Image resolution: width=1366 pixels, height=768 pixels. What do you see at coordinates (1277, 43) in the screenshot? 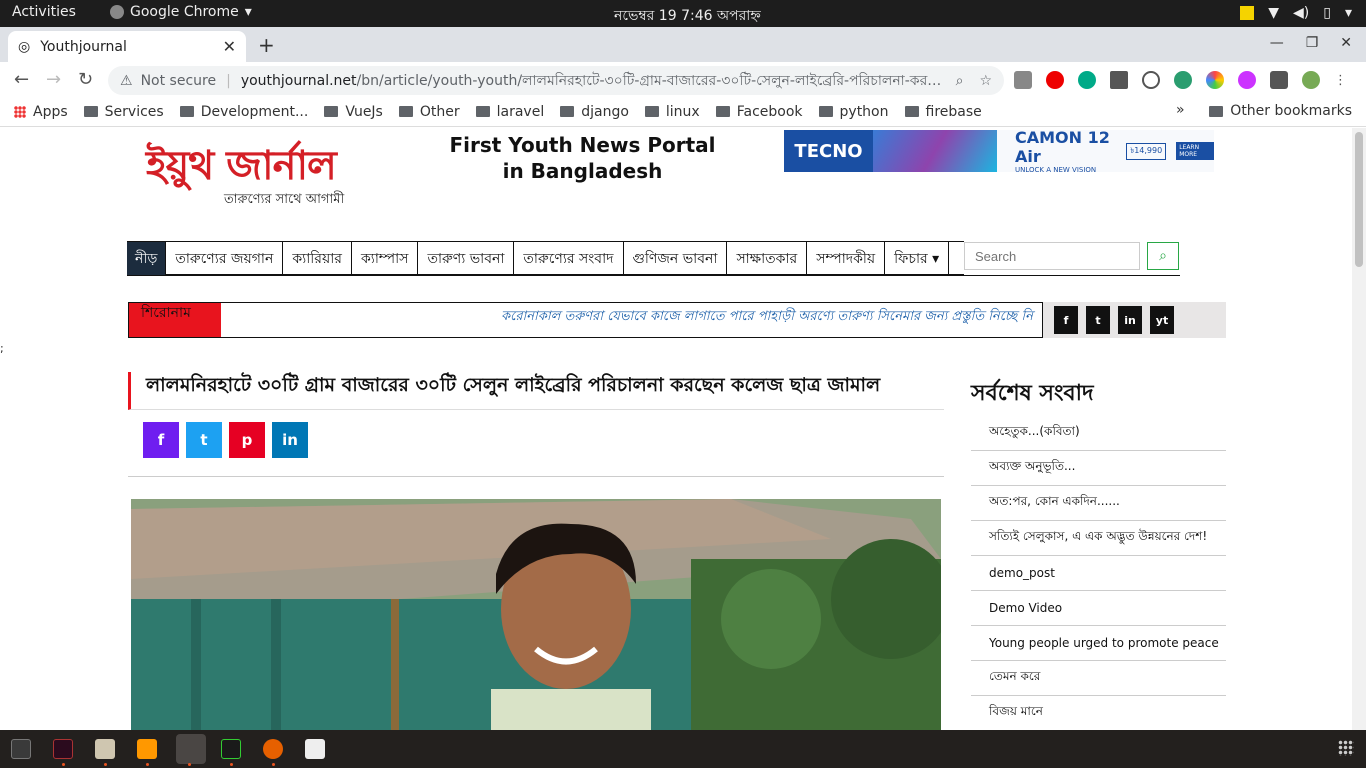
I see `minimize-icon: —` at bounding box center [1277, 43].